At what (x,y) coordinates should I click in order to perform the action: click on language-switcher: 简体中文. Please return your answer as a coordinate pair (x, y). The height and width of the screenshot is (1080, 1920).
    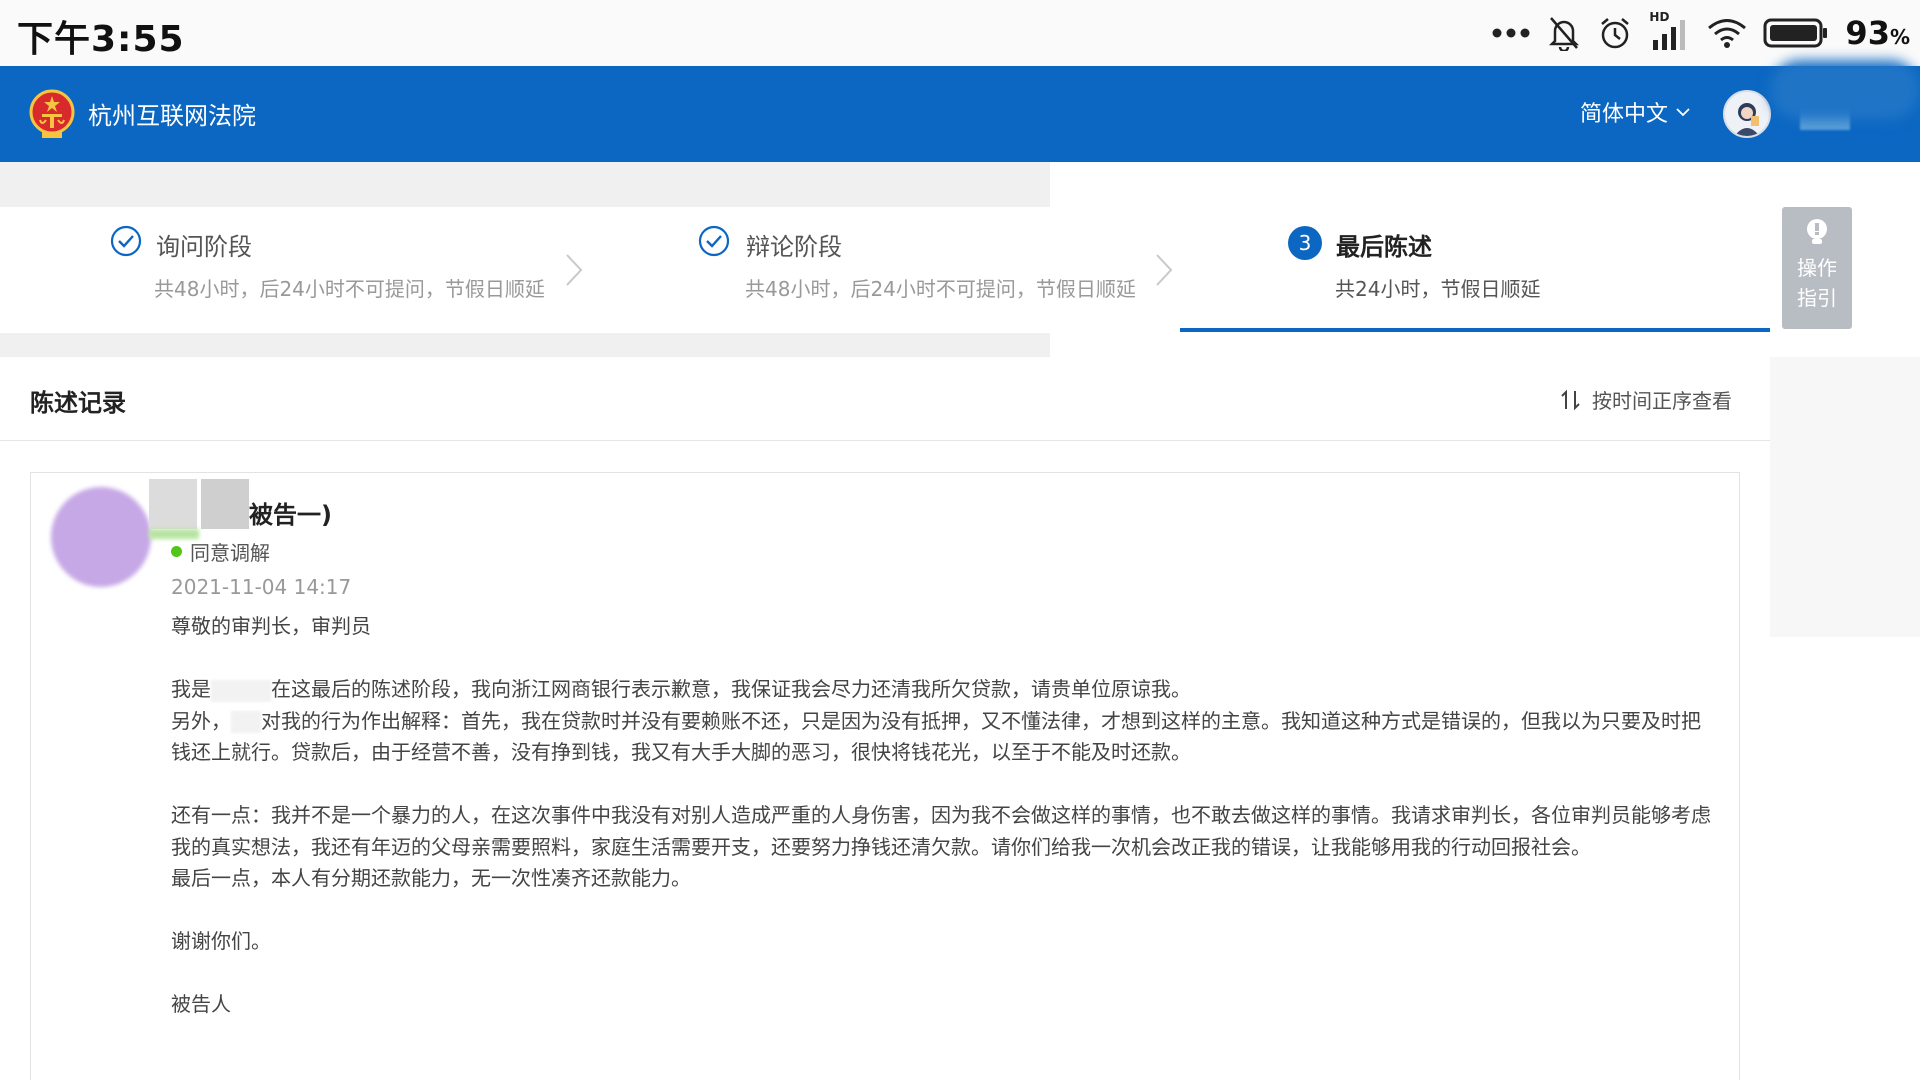
    Looking at the image, I should click on (1635, 112).